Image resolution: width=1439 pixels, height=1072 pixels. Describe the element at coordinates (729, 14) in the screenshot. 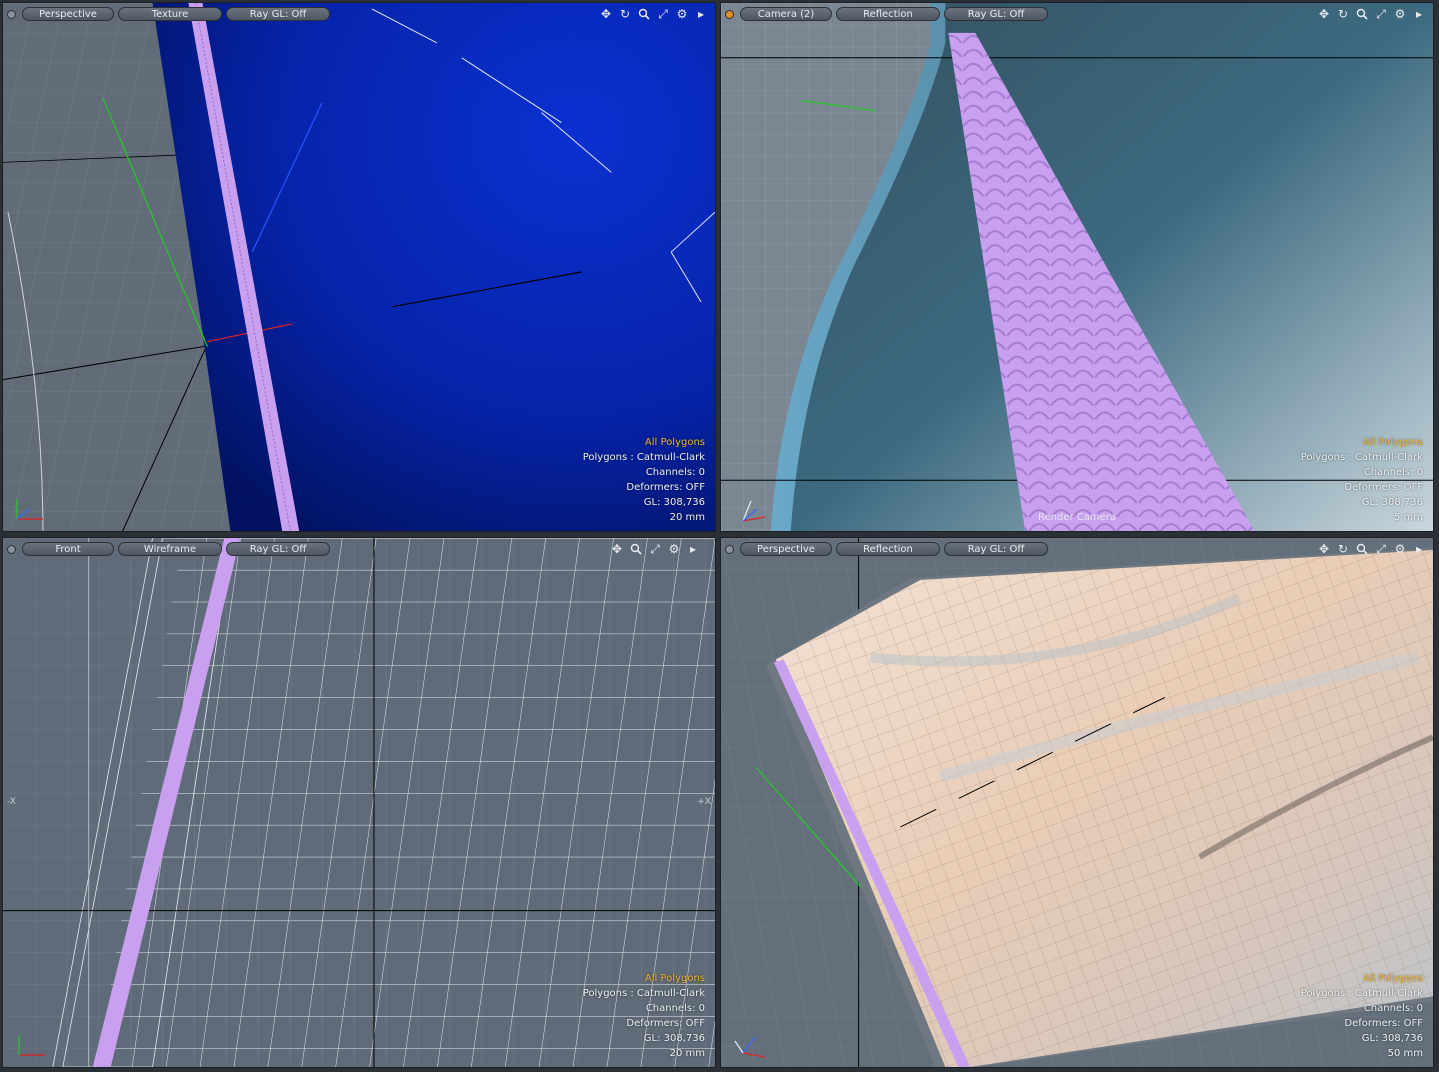

I see `viewport-active-dot` at that location.